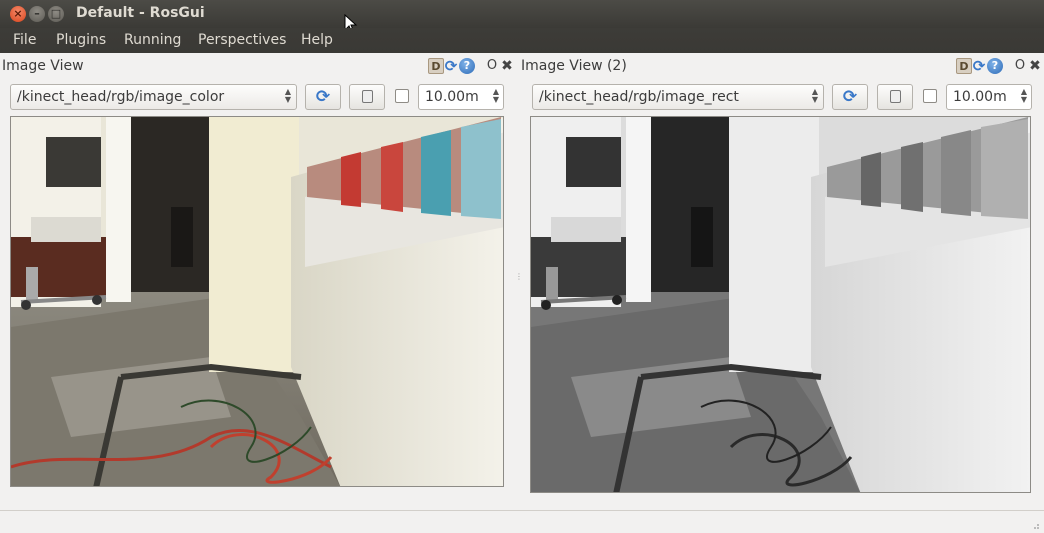 The height and width of the screenshot is (533, 1044). I want to click on close-panel-icon-2: ✖, so click(1035, 66).